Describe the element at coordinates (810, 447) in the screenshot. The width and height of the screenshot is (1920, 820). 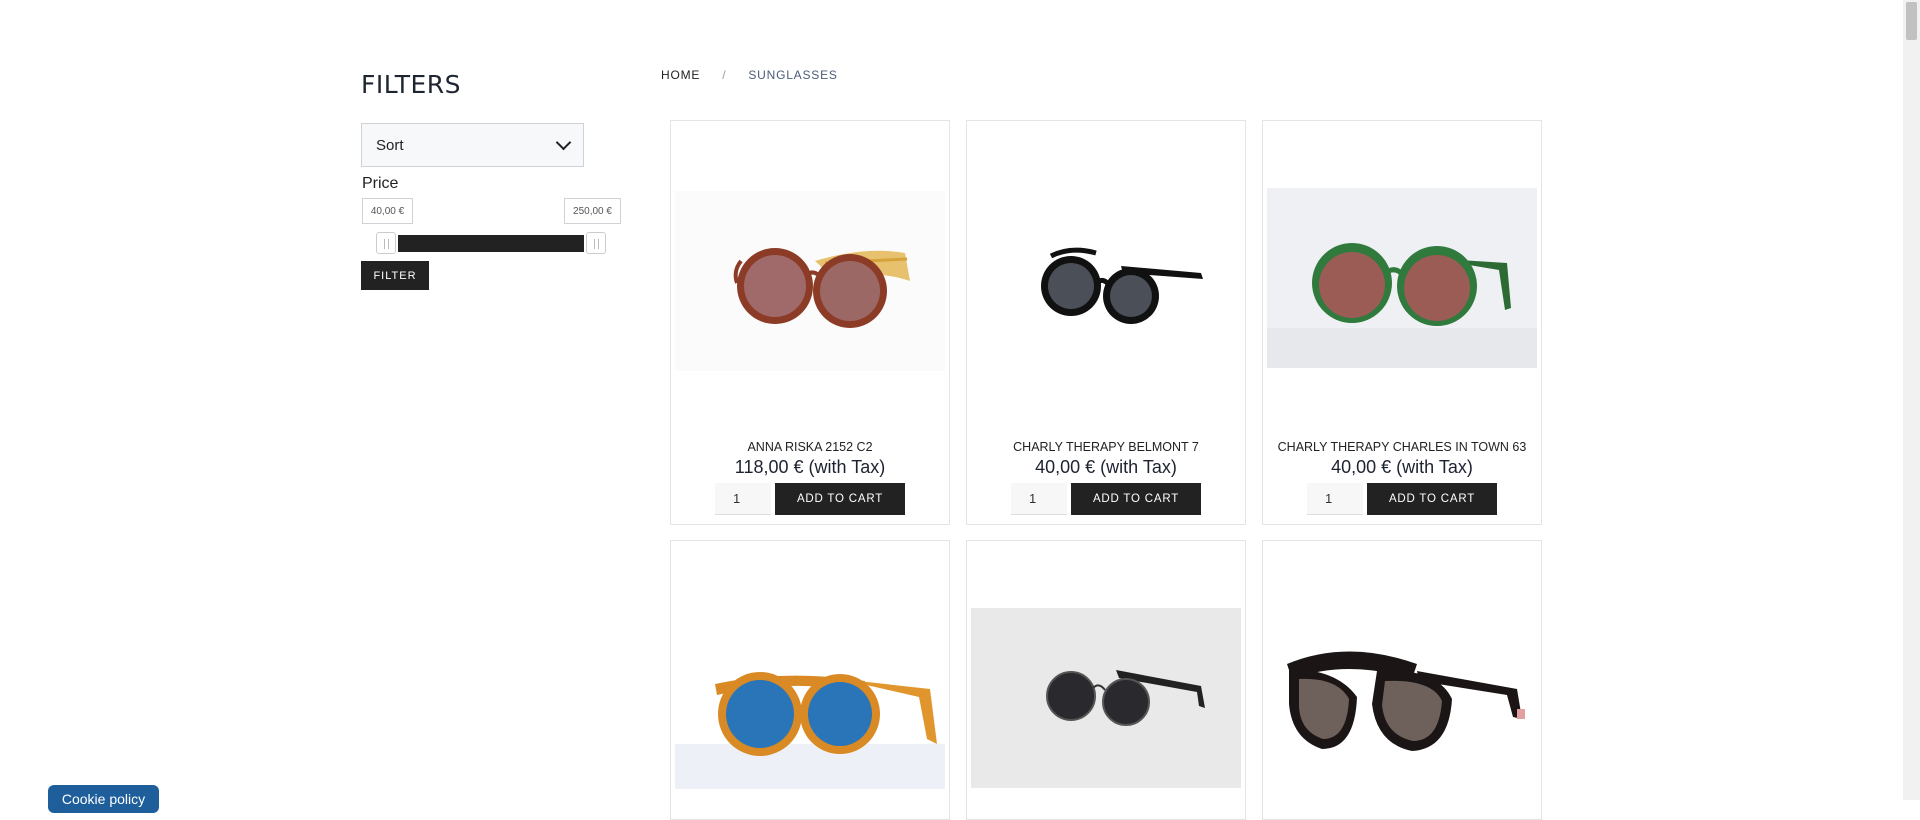
I see `product-name: ANNA RISKA 2152 C2` at that location.